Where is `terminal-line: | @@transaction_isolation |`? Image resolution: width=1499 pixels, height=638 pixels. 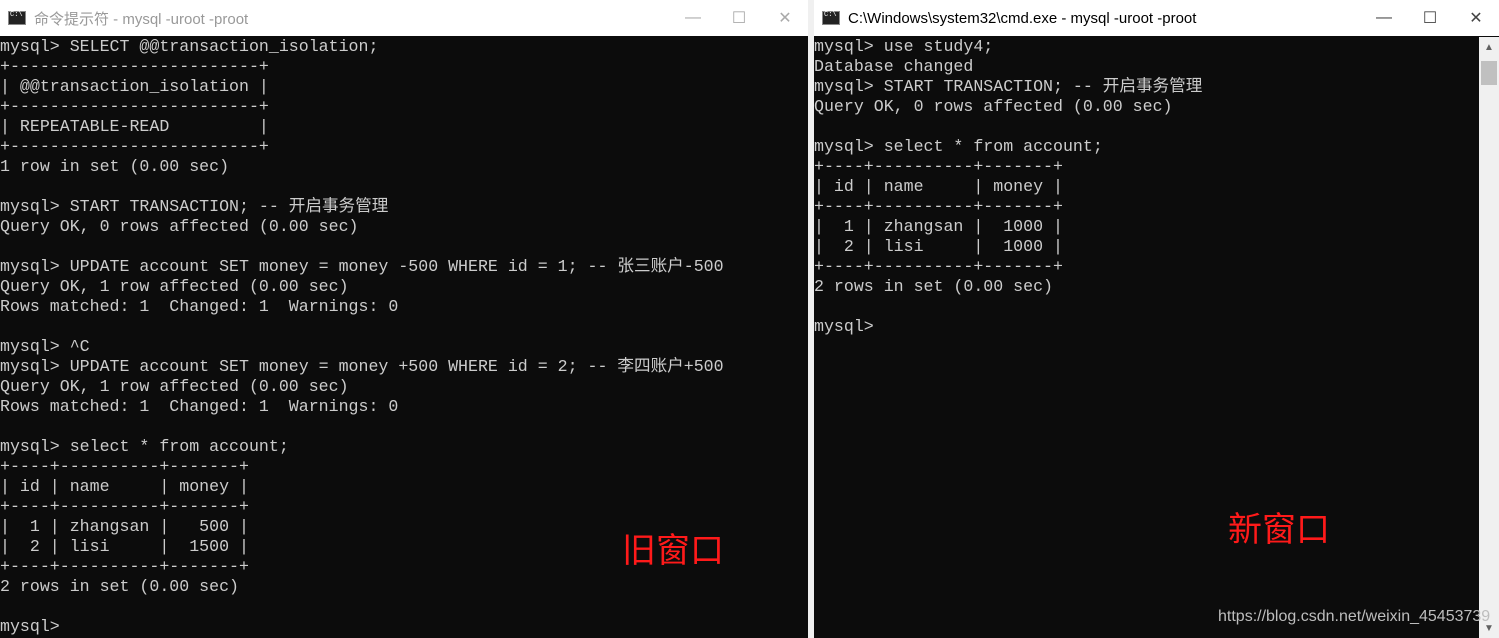 terminal-line: | @@transaction_isolation | is located at coordinates (134, 86).